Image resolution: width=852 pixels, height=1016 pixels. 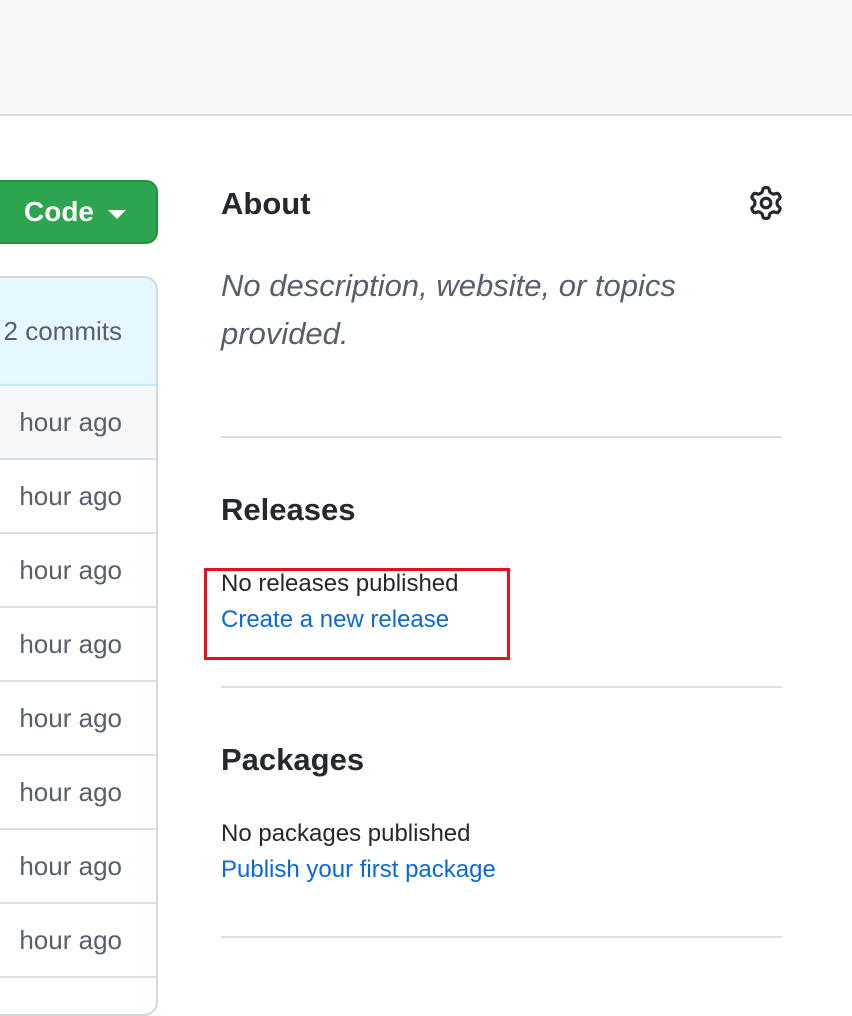 I want to click on commits-link: 2 commits, so click(x=63, y=331).